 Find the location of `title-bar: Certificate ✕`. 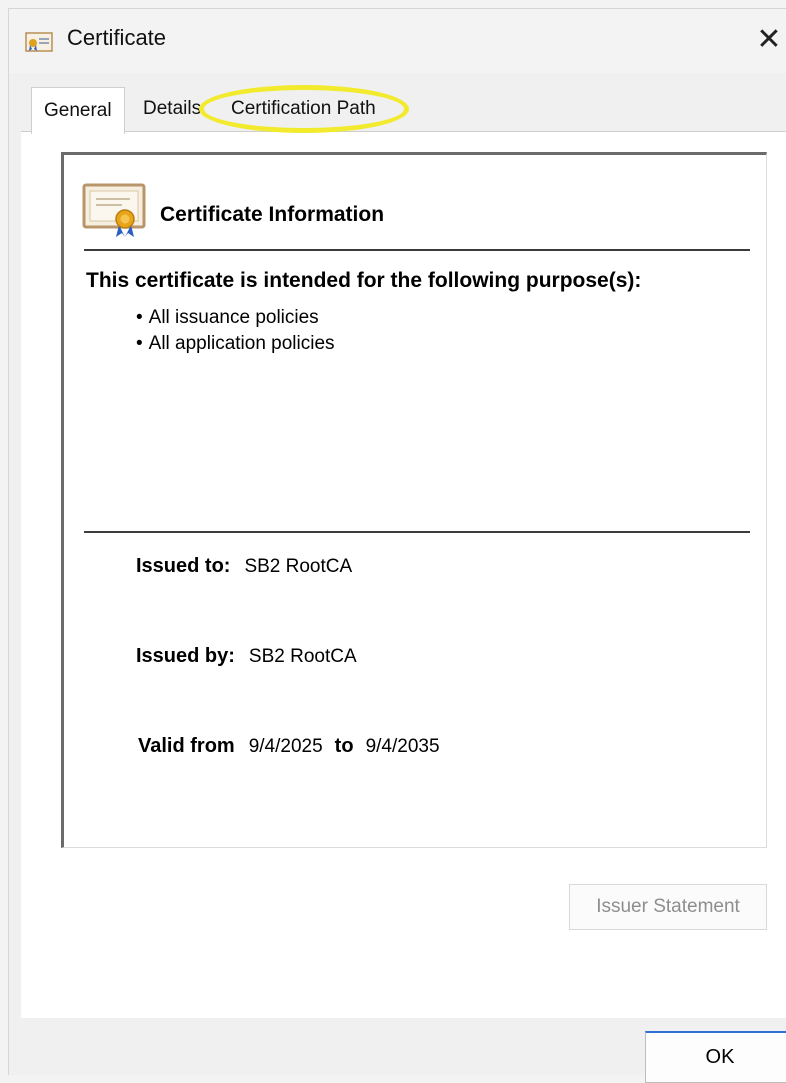

title-bar: Certificate ✕ is located at coordinates (397, 41).